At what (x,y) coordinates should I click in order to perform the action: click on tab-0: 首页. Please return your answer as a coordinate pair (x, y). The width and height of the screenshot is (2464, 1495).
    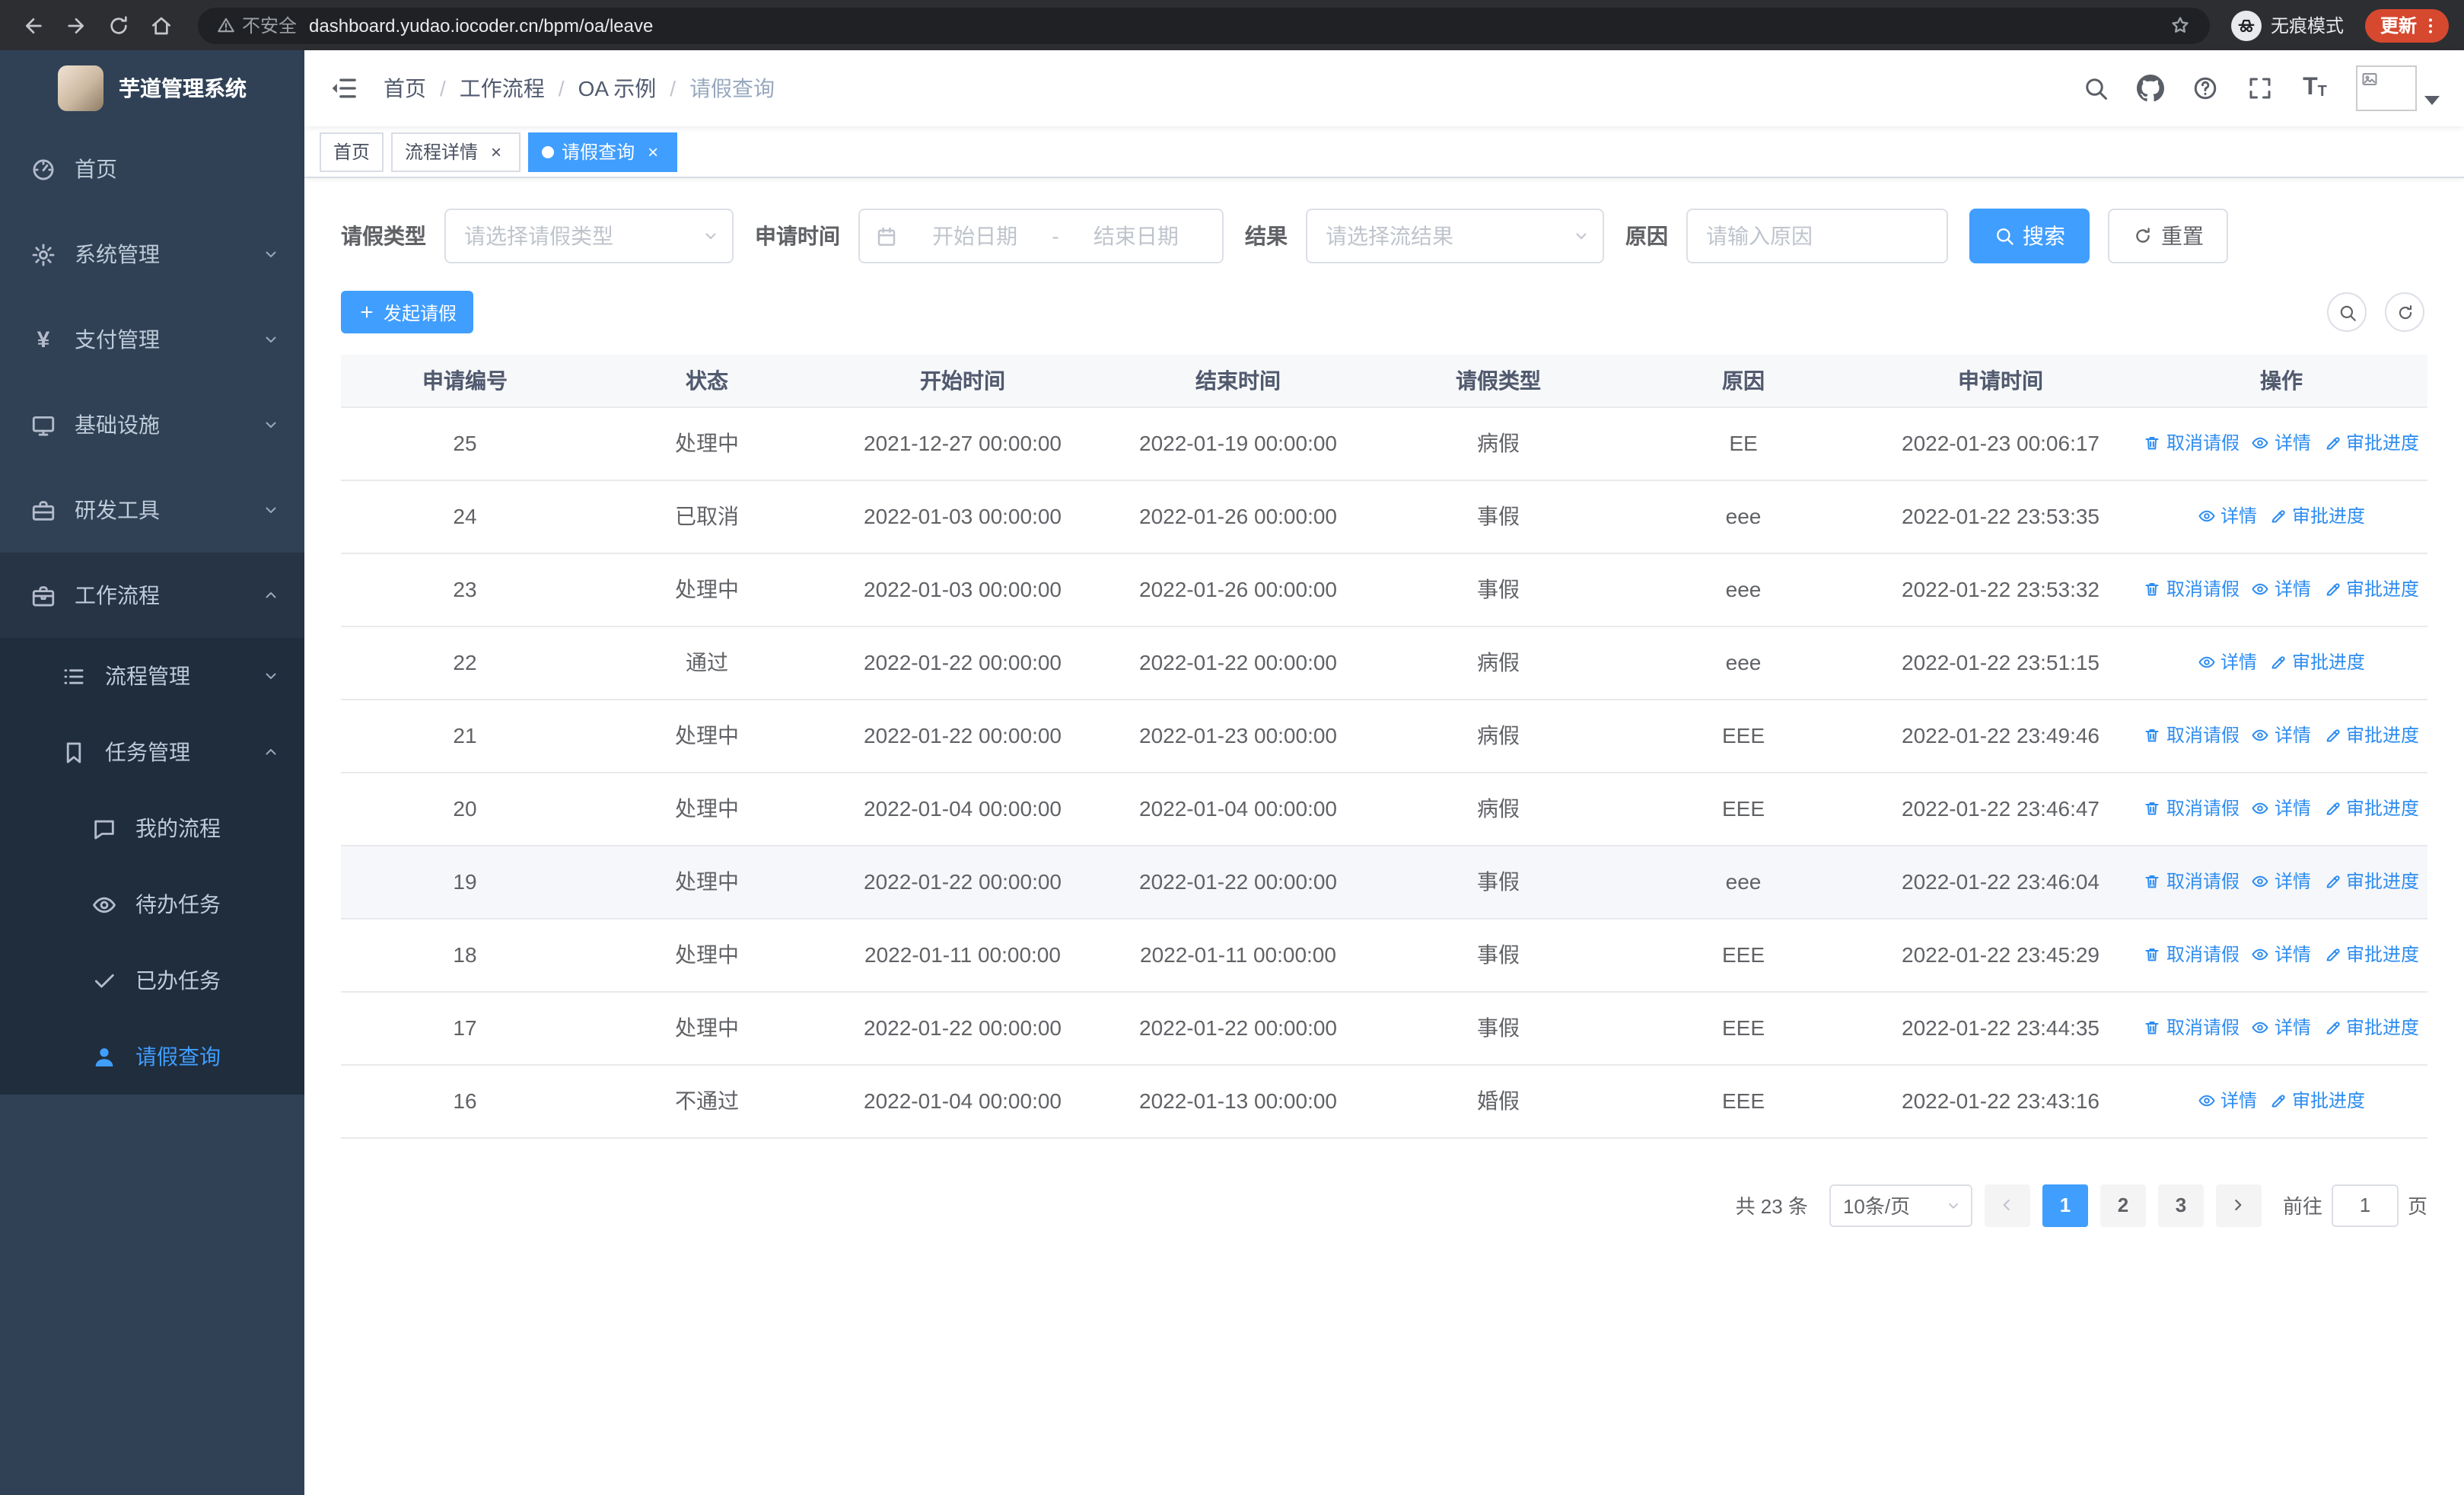
    Looking at the image, I should click on (352, 151).